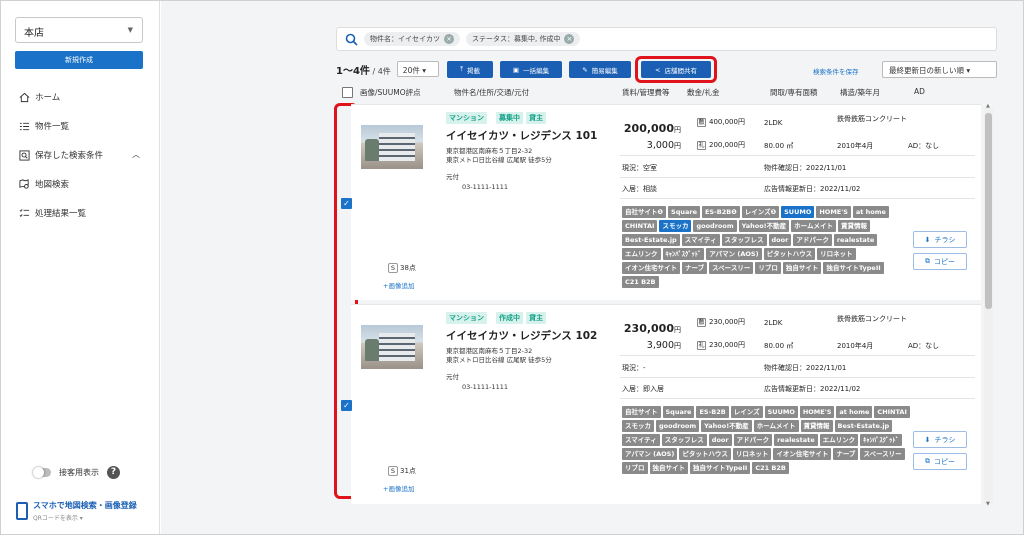 The image size is (1024, 535). Describe the element at coordinates (113, 472) in the screenshot. I see `help-icon: ?` at that location.